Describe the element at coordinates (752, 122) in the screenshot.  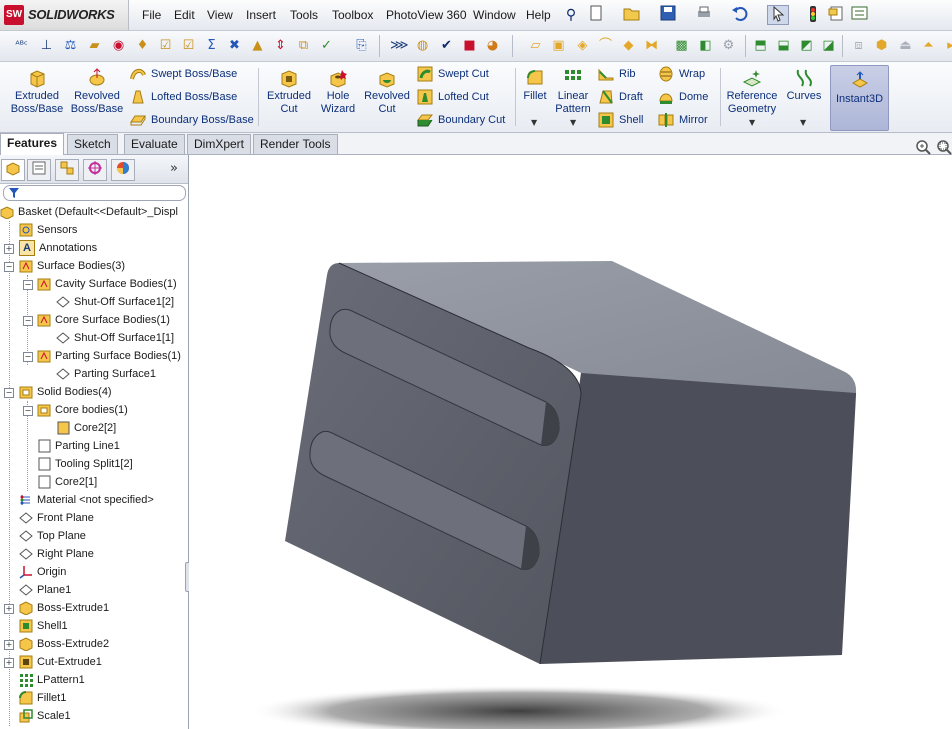
I see `reference-geometry-dropdown-icon: ▼` at that location.